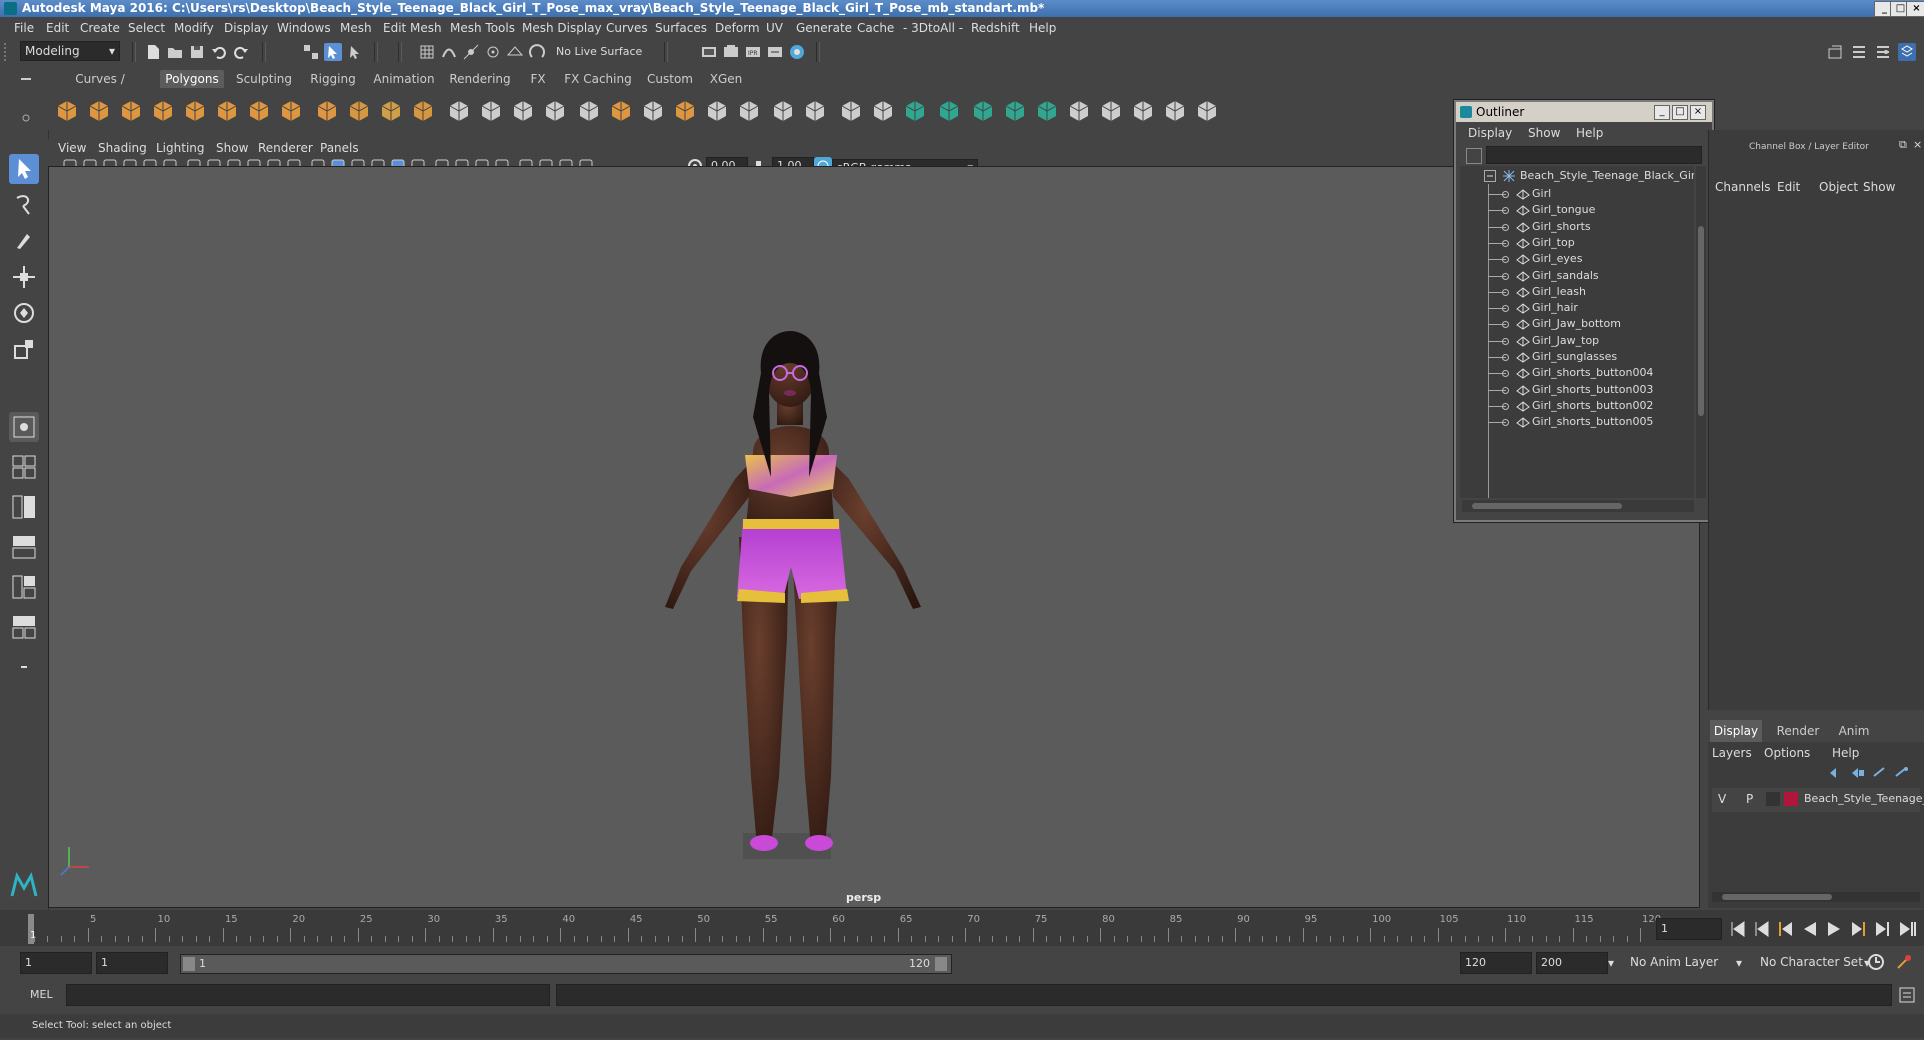  What do you see at coordinates (1917, 144) in the screenshot?
I see `channel-box-close-icon: ×` at bounding box center [1917, 144].